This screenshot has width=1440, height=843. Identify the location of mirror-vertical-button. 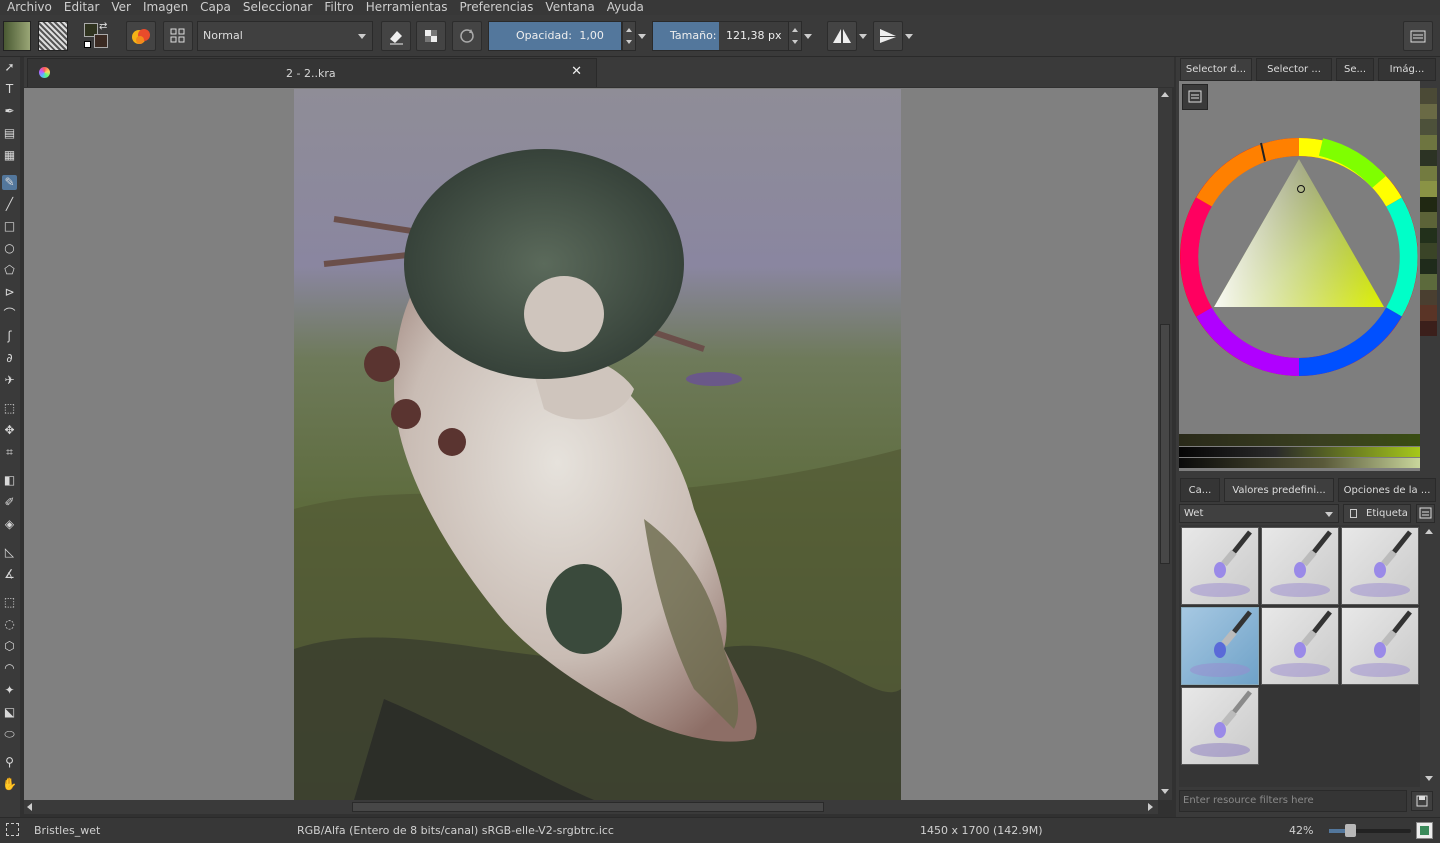
(888, 36).